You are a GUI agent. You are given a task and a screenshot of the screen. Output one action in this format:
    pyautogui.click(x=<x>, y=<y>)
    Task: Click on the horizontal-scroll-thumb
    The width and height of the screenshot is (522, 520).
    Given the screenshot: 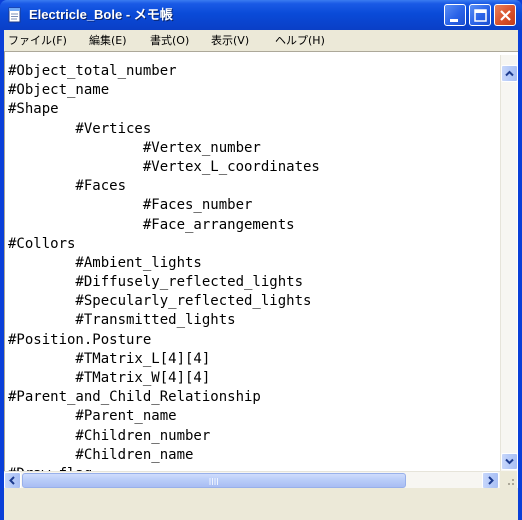 What is the action you would take?
    pyautogui.click(x=214, y=480)
    